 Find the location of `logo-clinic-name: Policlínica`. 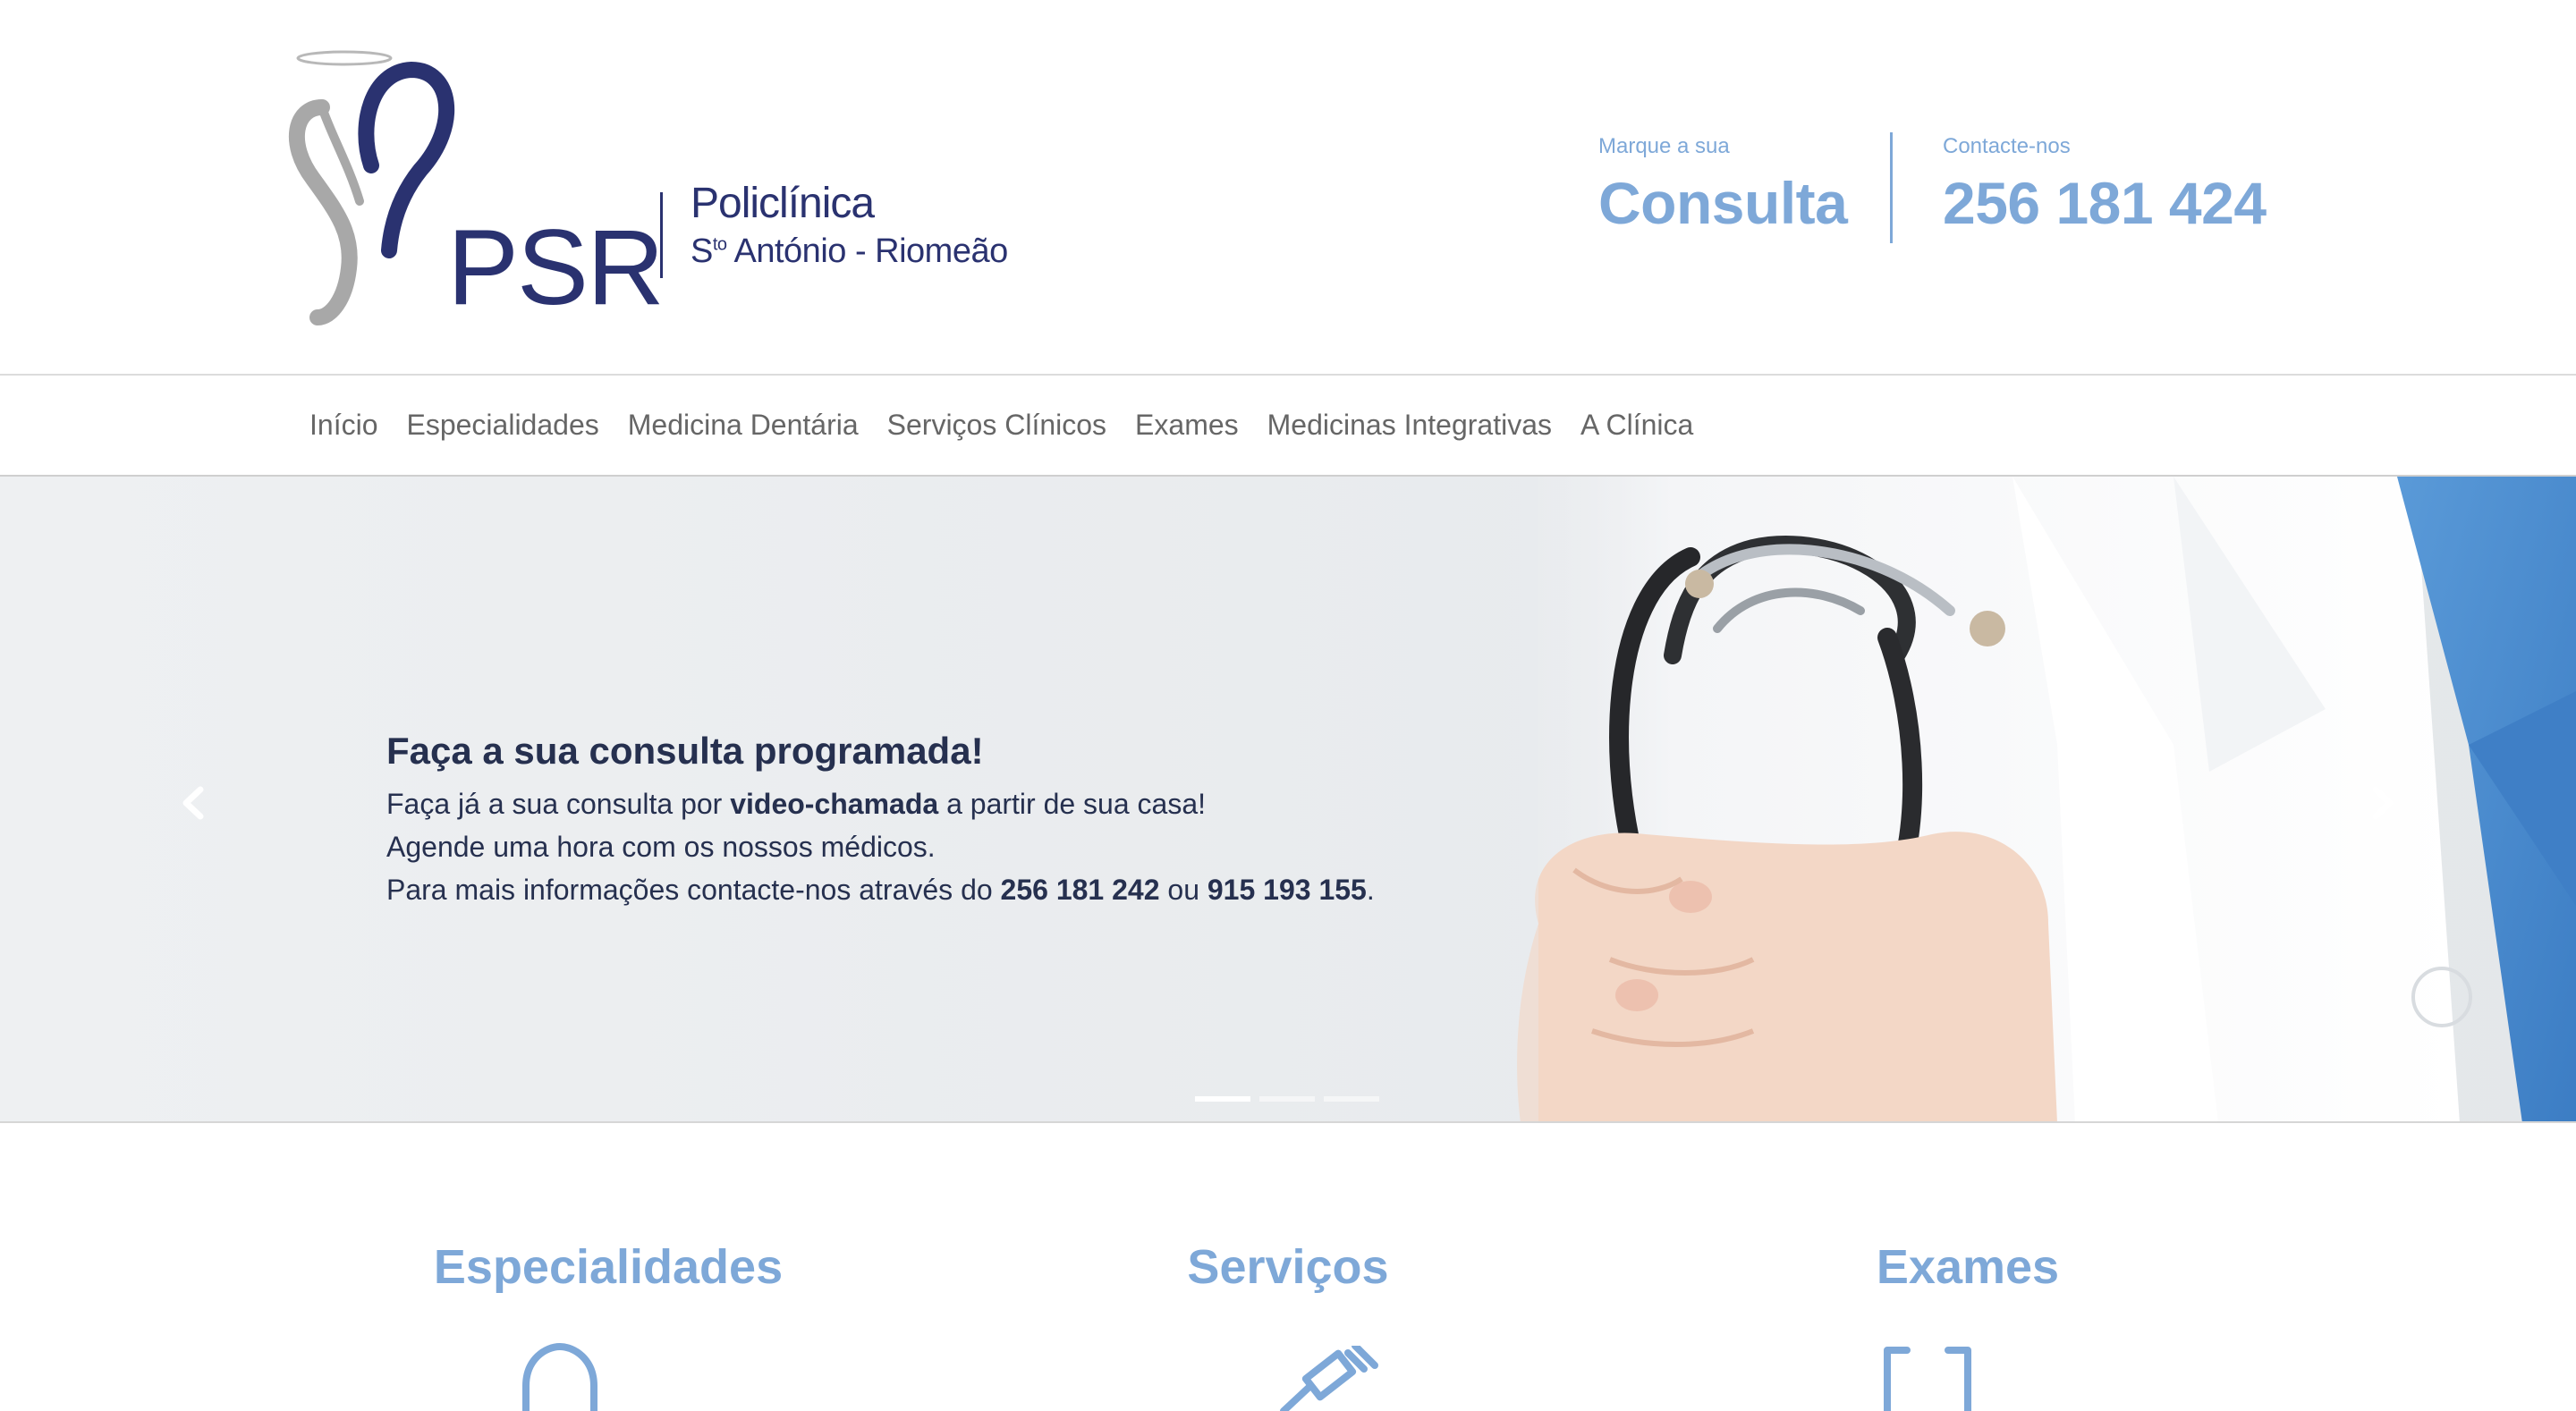

logo-clinic-name: Policlínica is located at coordinates (783, 203).